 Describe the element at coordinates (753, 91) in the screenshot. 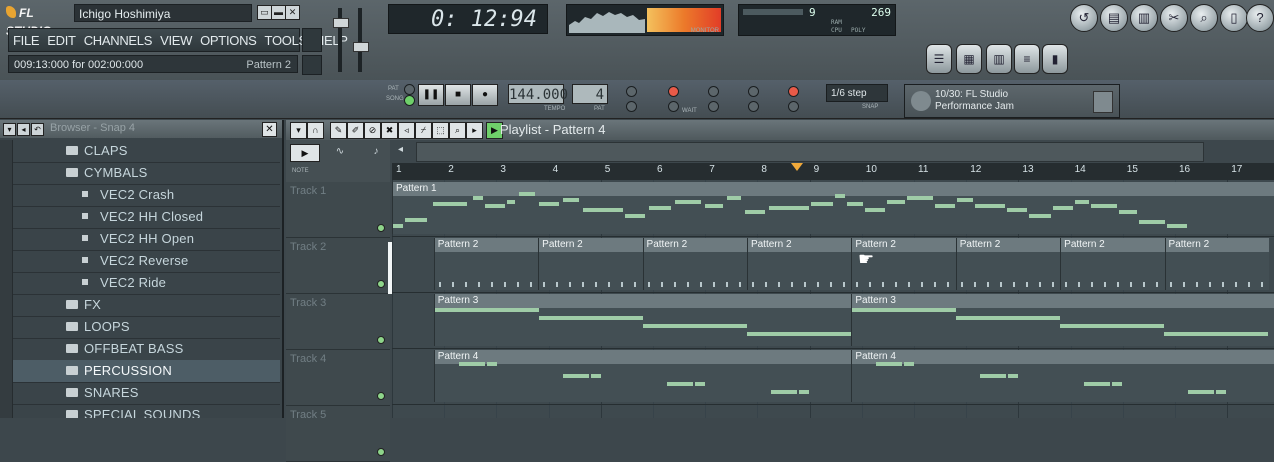

I see `loop-record-radio` at that location.